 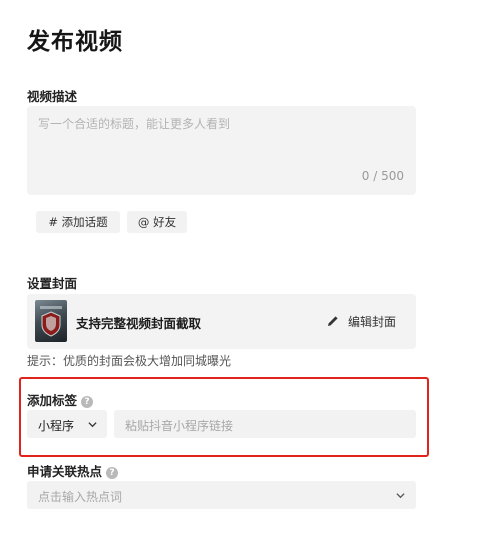 What do you see at coordinates (139, 323) in the screenshot?
I see `cover-card-text: 支持完整视频封面截取` at bounding box center [139, 323].